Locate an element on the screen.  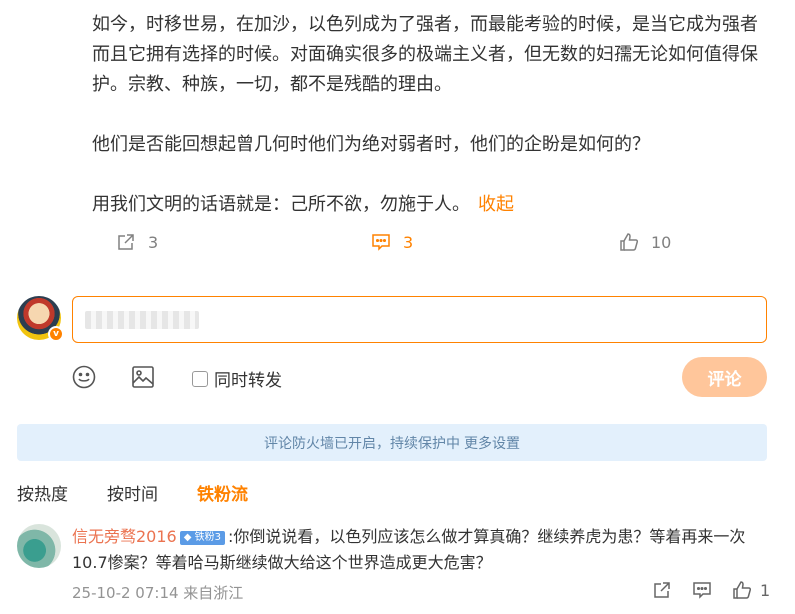
comment-reply-button is located at coordinates (702, 590).